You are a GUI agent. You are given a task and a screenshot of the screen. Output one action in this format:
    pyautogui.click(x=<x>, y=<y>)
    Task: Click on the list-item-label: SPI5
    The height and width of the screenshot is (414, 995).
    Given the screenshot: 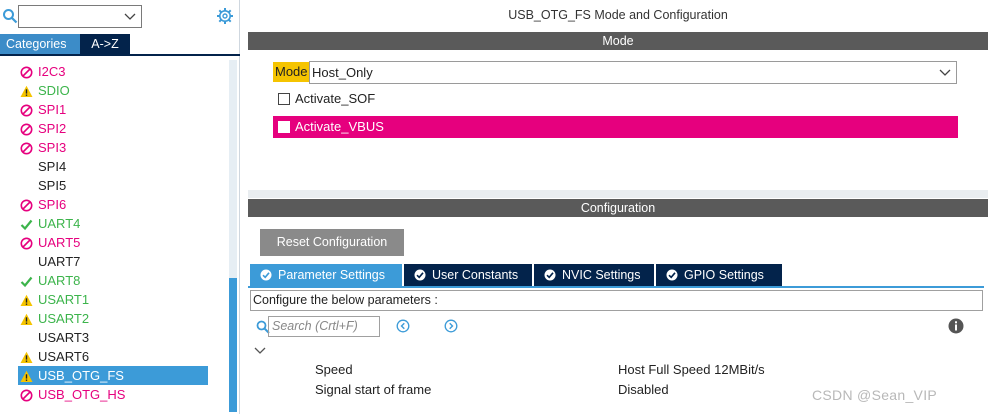 What is the action you would take?
    pyautogui.click(x=52, y=185)
    